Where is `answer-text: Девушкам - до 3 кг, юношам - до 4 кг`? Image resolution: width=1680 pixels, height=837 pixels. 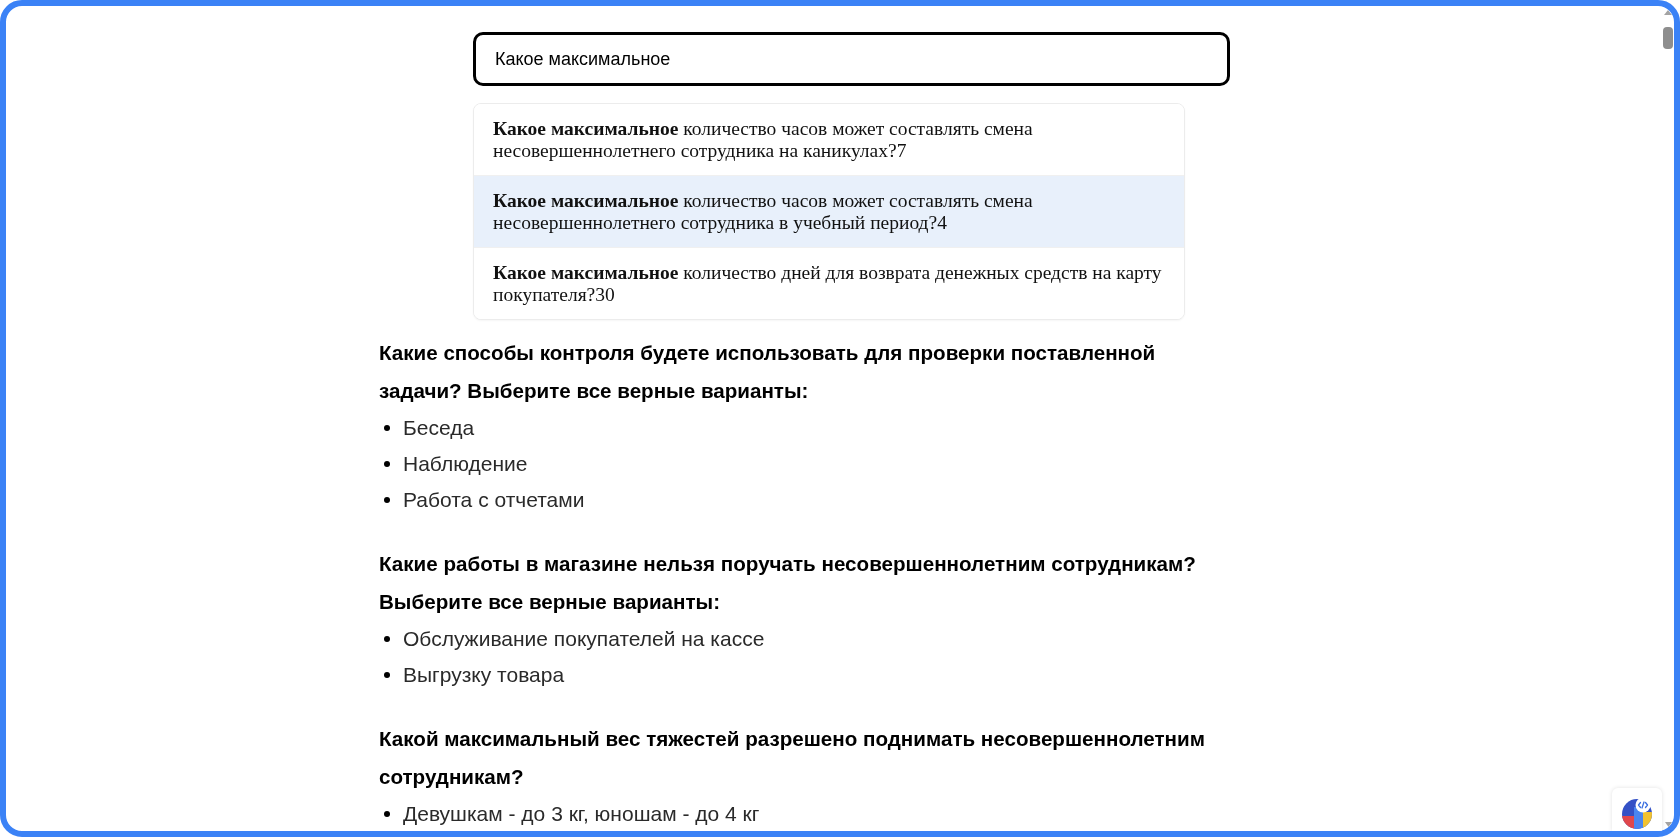
answer-text: Девушкам - до 3 кг, юношам - до 4 кг is located at coordinates (581, 814).